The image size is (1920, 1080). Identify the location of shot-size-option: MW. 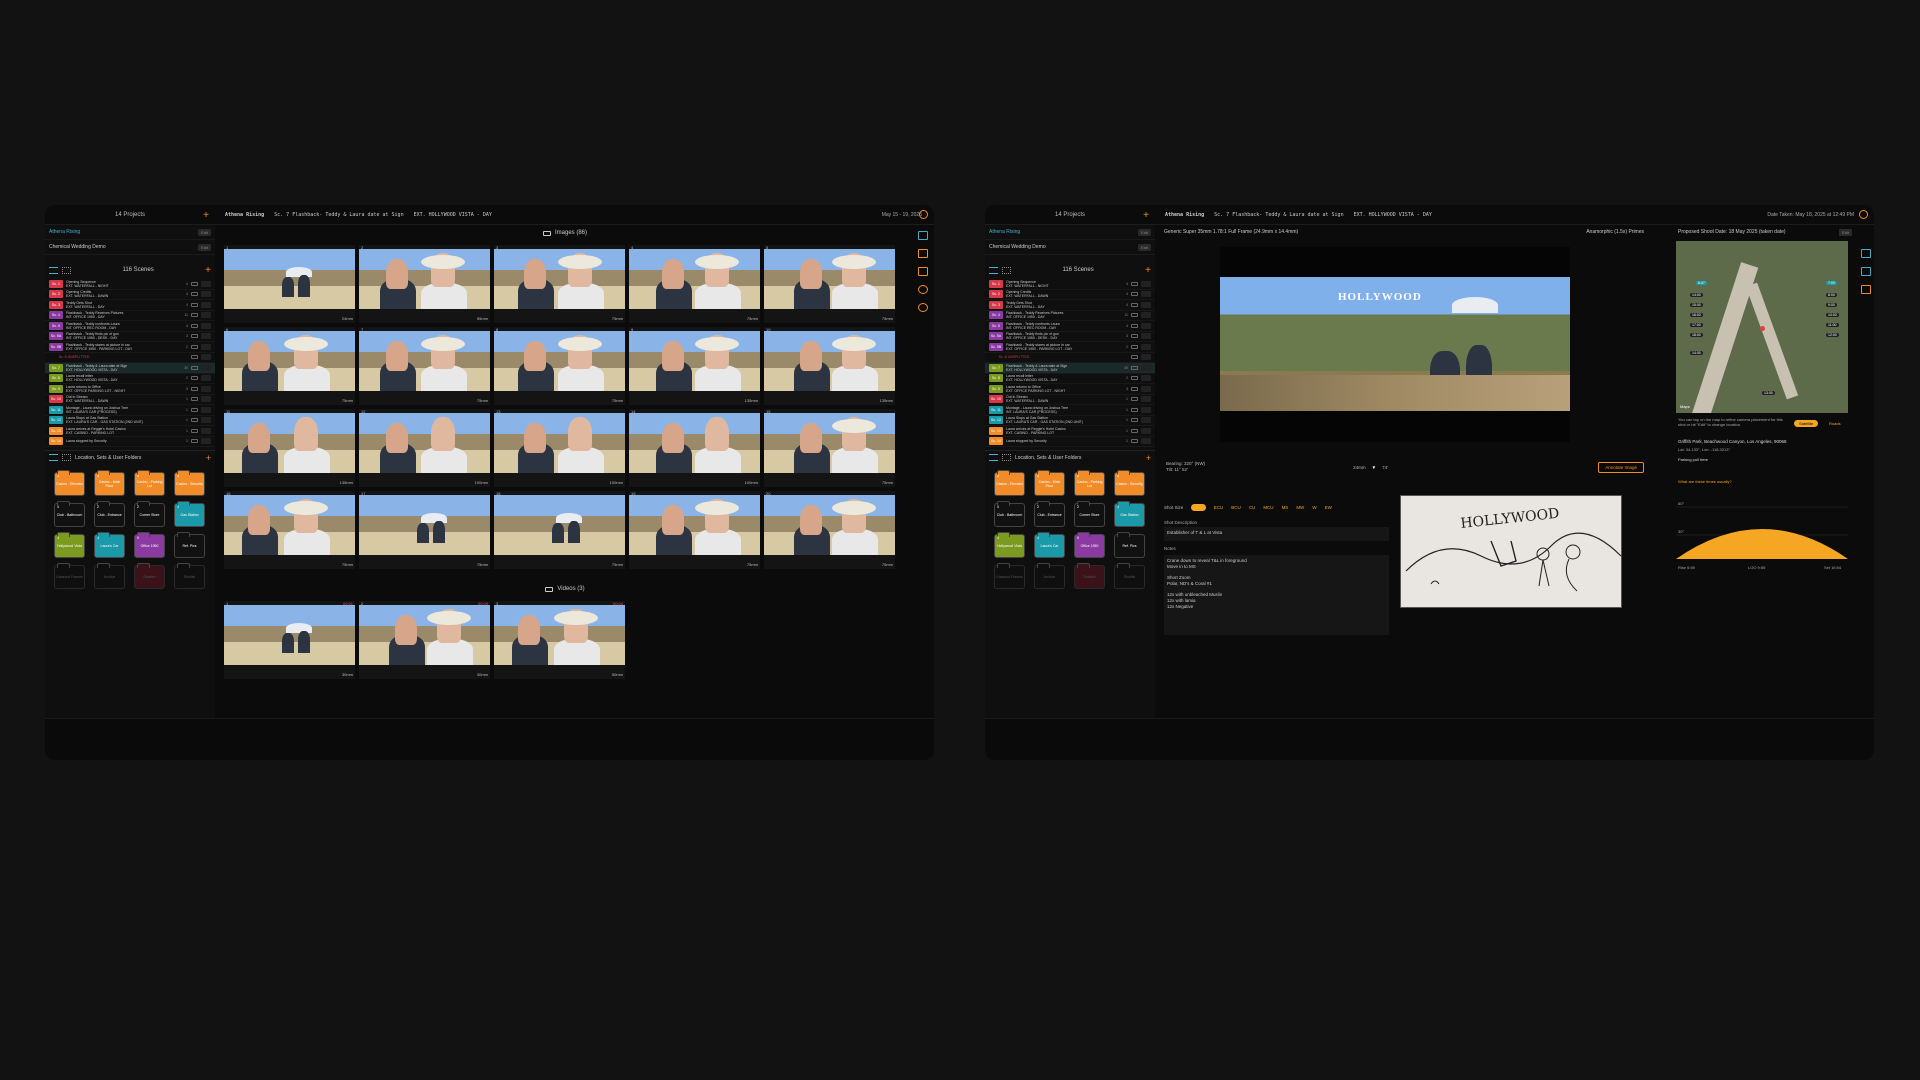
(1300, 507).